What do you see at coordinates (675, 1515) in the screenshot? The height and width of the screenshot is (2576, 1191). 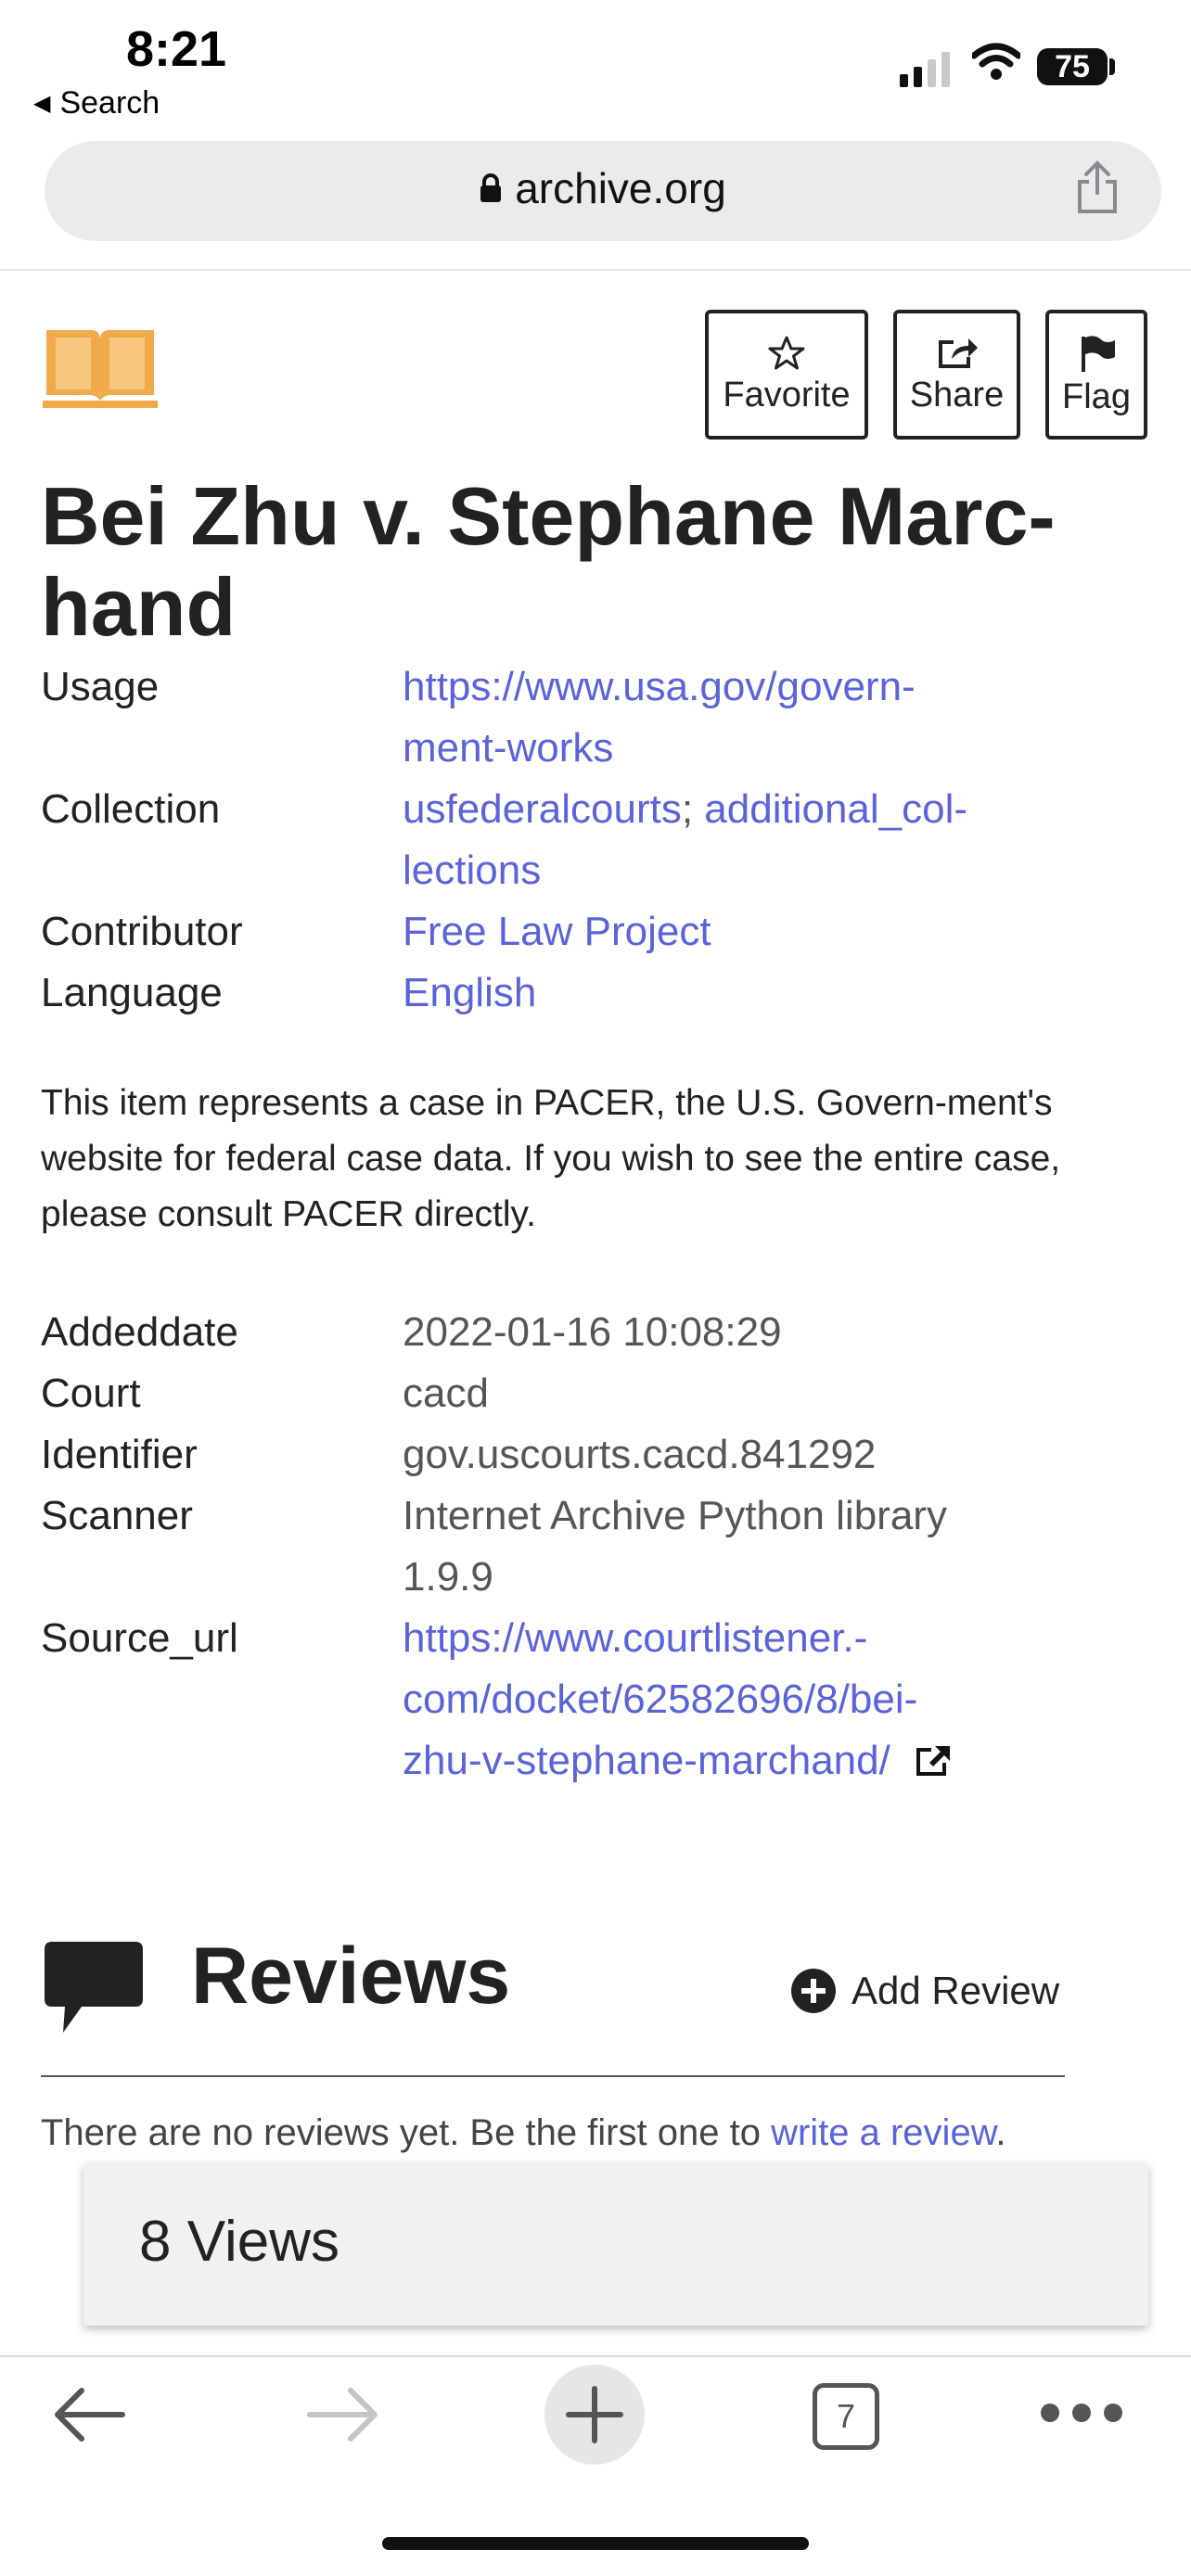 I see `scanner-value-line1: Internet Archive Python library` at bounding box center [675, 1515].